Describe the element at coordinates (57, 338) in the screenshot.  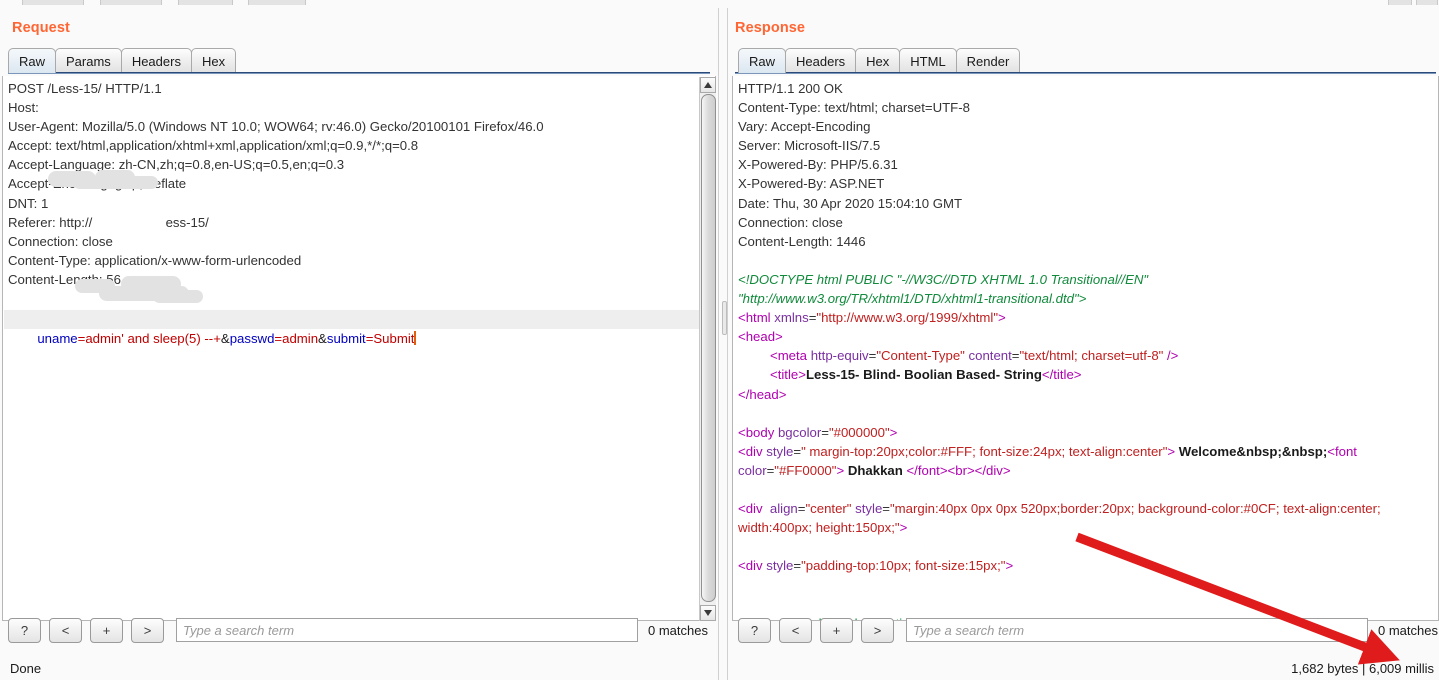
I see `param-name-uname: uname` at that location.